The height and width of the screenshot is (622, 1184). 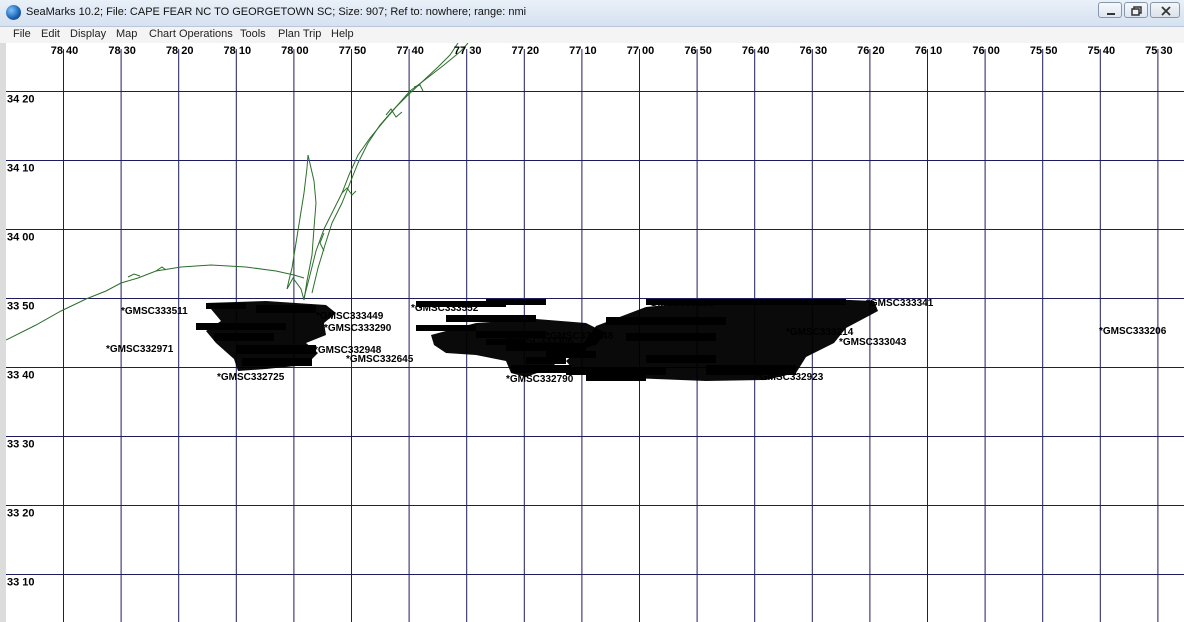 I want to click on coastline-barrier-island, so click(x=385, y=168).